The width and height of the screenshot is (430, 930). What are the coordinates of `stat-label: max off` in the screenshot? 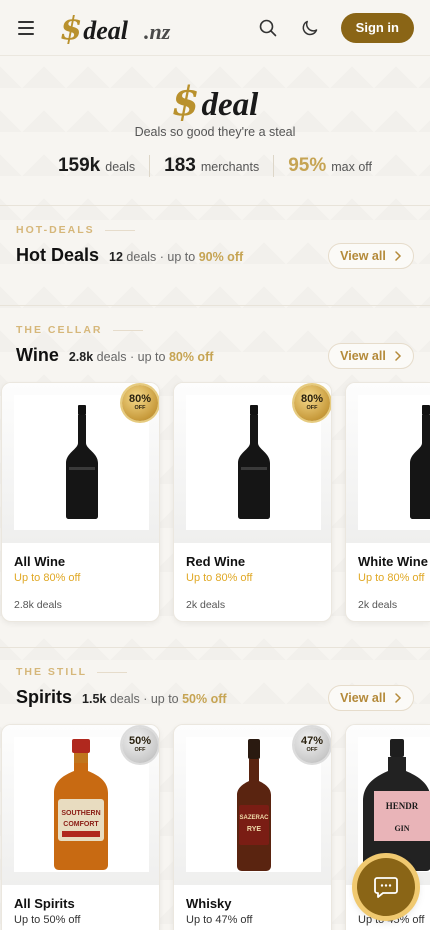 It's located at (352, 167).